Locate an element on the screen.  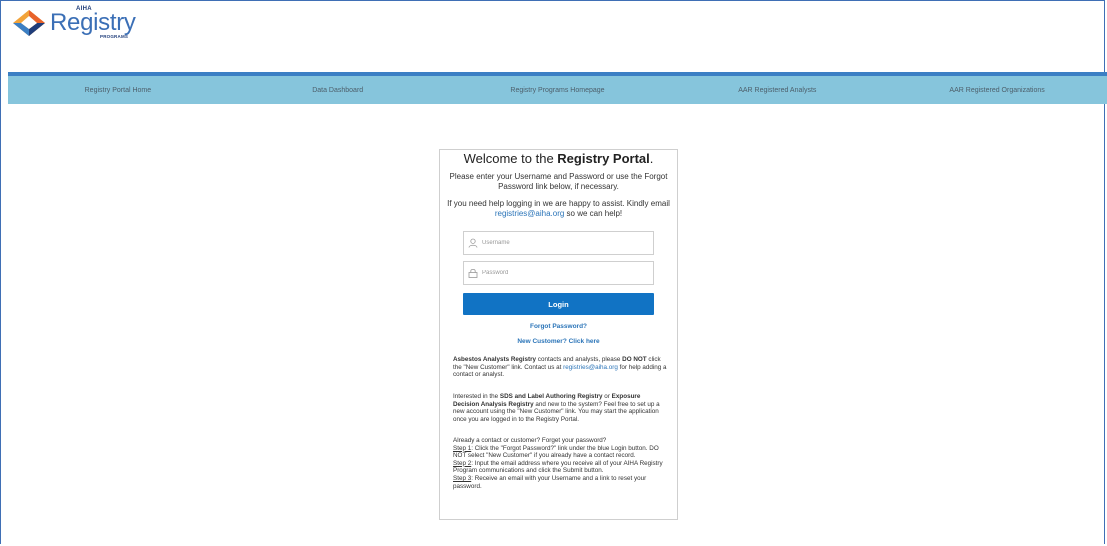
logo-text: AIHA Registry PROGRAMS is located at coordinates (93, 22).